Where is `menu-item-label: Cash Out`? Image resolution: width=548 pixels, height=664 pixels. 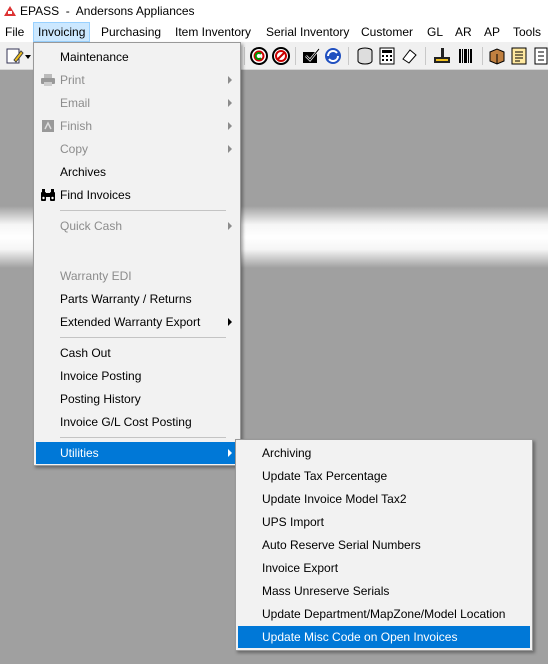
menu-item-label: Cash Out is located at coordinates (85, 353).